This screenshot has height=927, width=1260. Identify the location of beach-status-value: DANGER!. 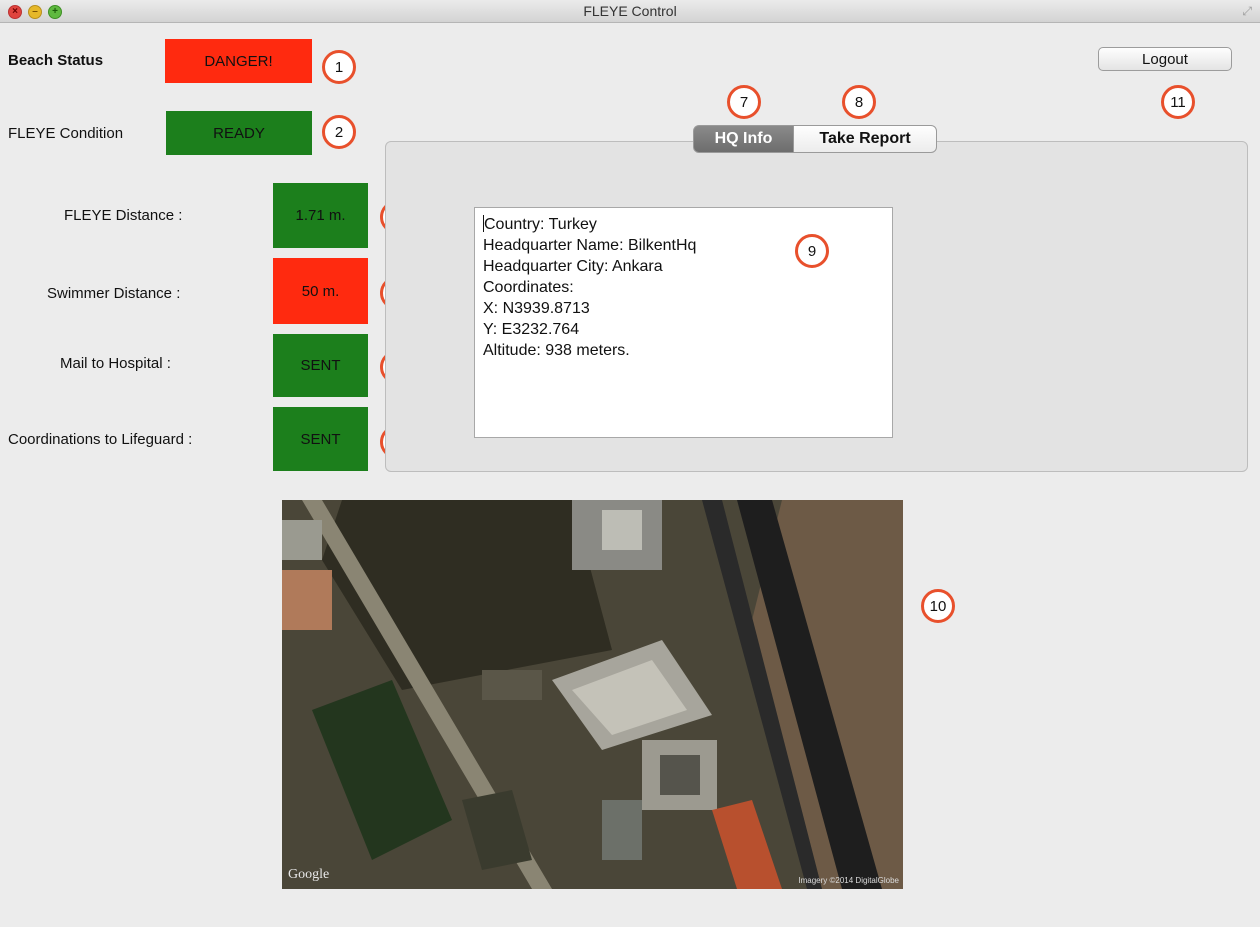
(238, 61).